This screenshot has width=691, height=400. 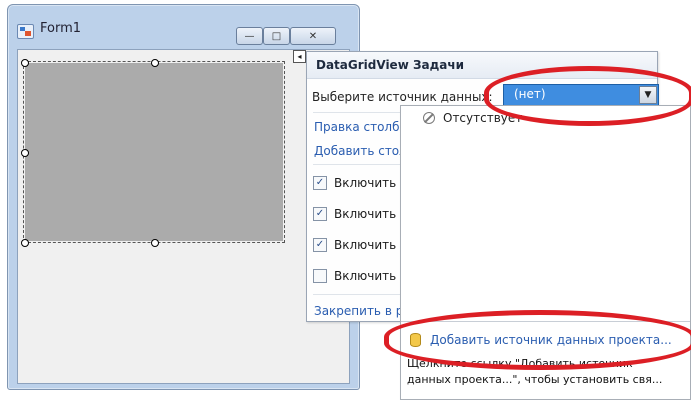 I want to click on form-titlebar: Form1 — □ ✕, so click(x=183, y=27).